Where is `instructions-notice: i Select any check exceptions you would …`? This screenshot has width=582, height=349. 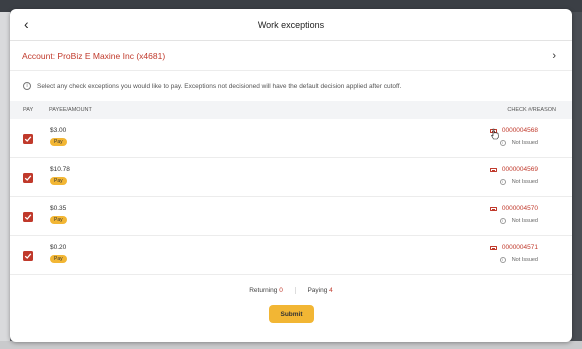 instructions-notice: i Select any check exceptions you would … is located at coordinates (291, 86).